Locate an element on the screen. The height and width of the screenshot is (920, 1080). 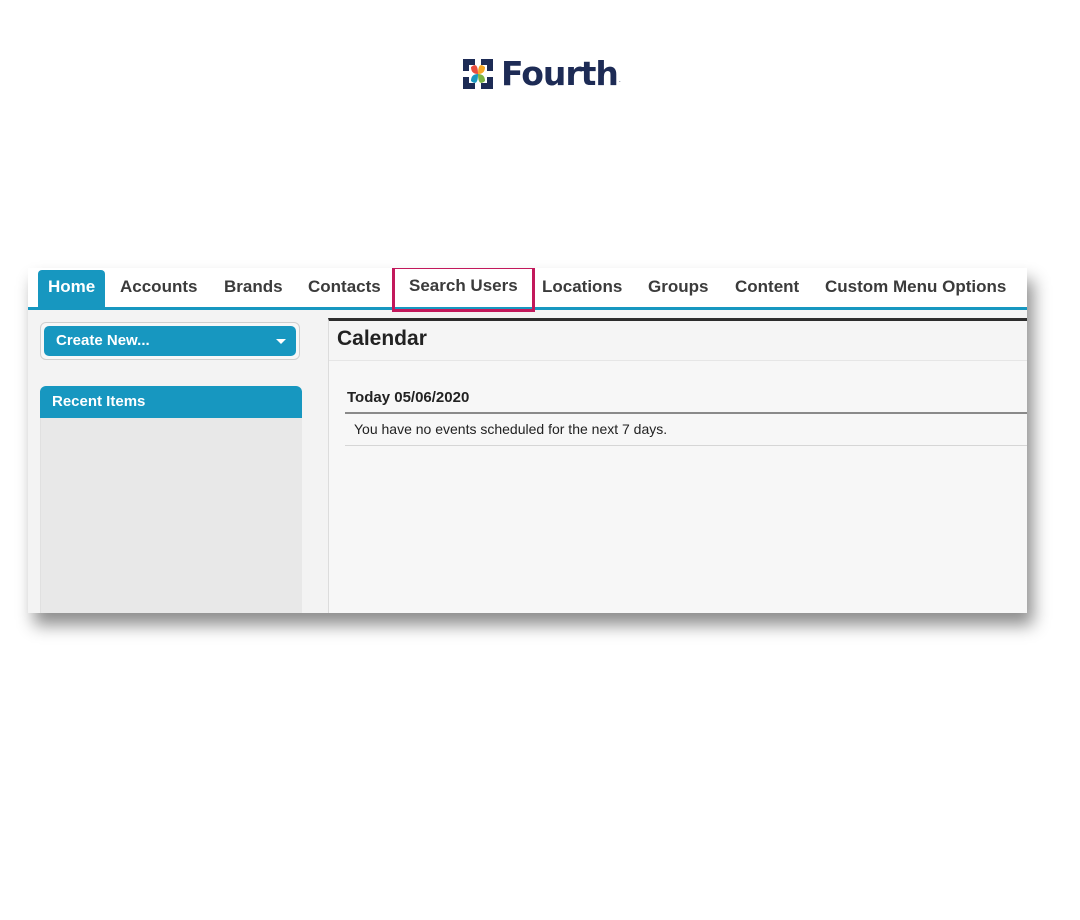
brand-trademark: . is located at coordinates (619, 80).